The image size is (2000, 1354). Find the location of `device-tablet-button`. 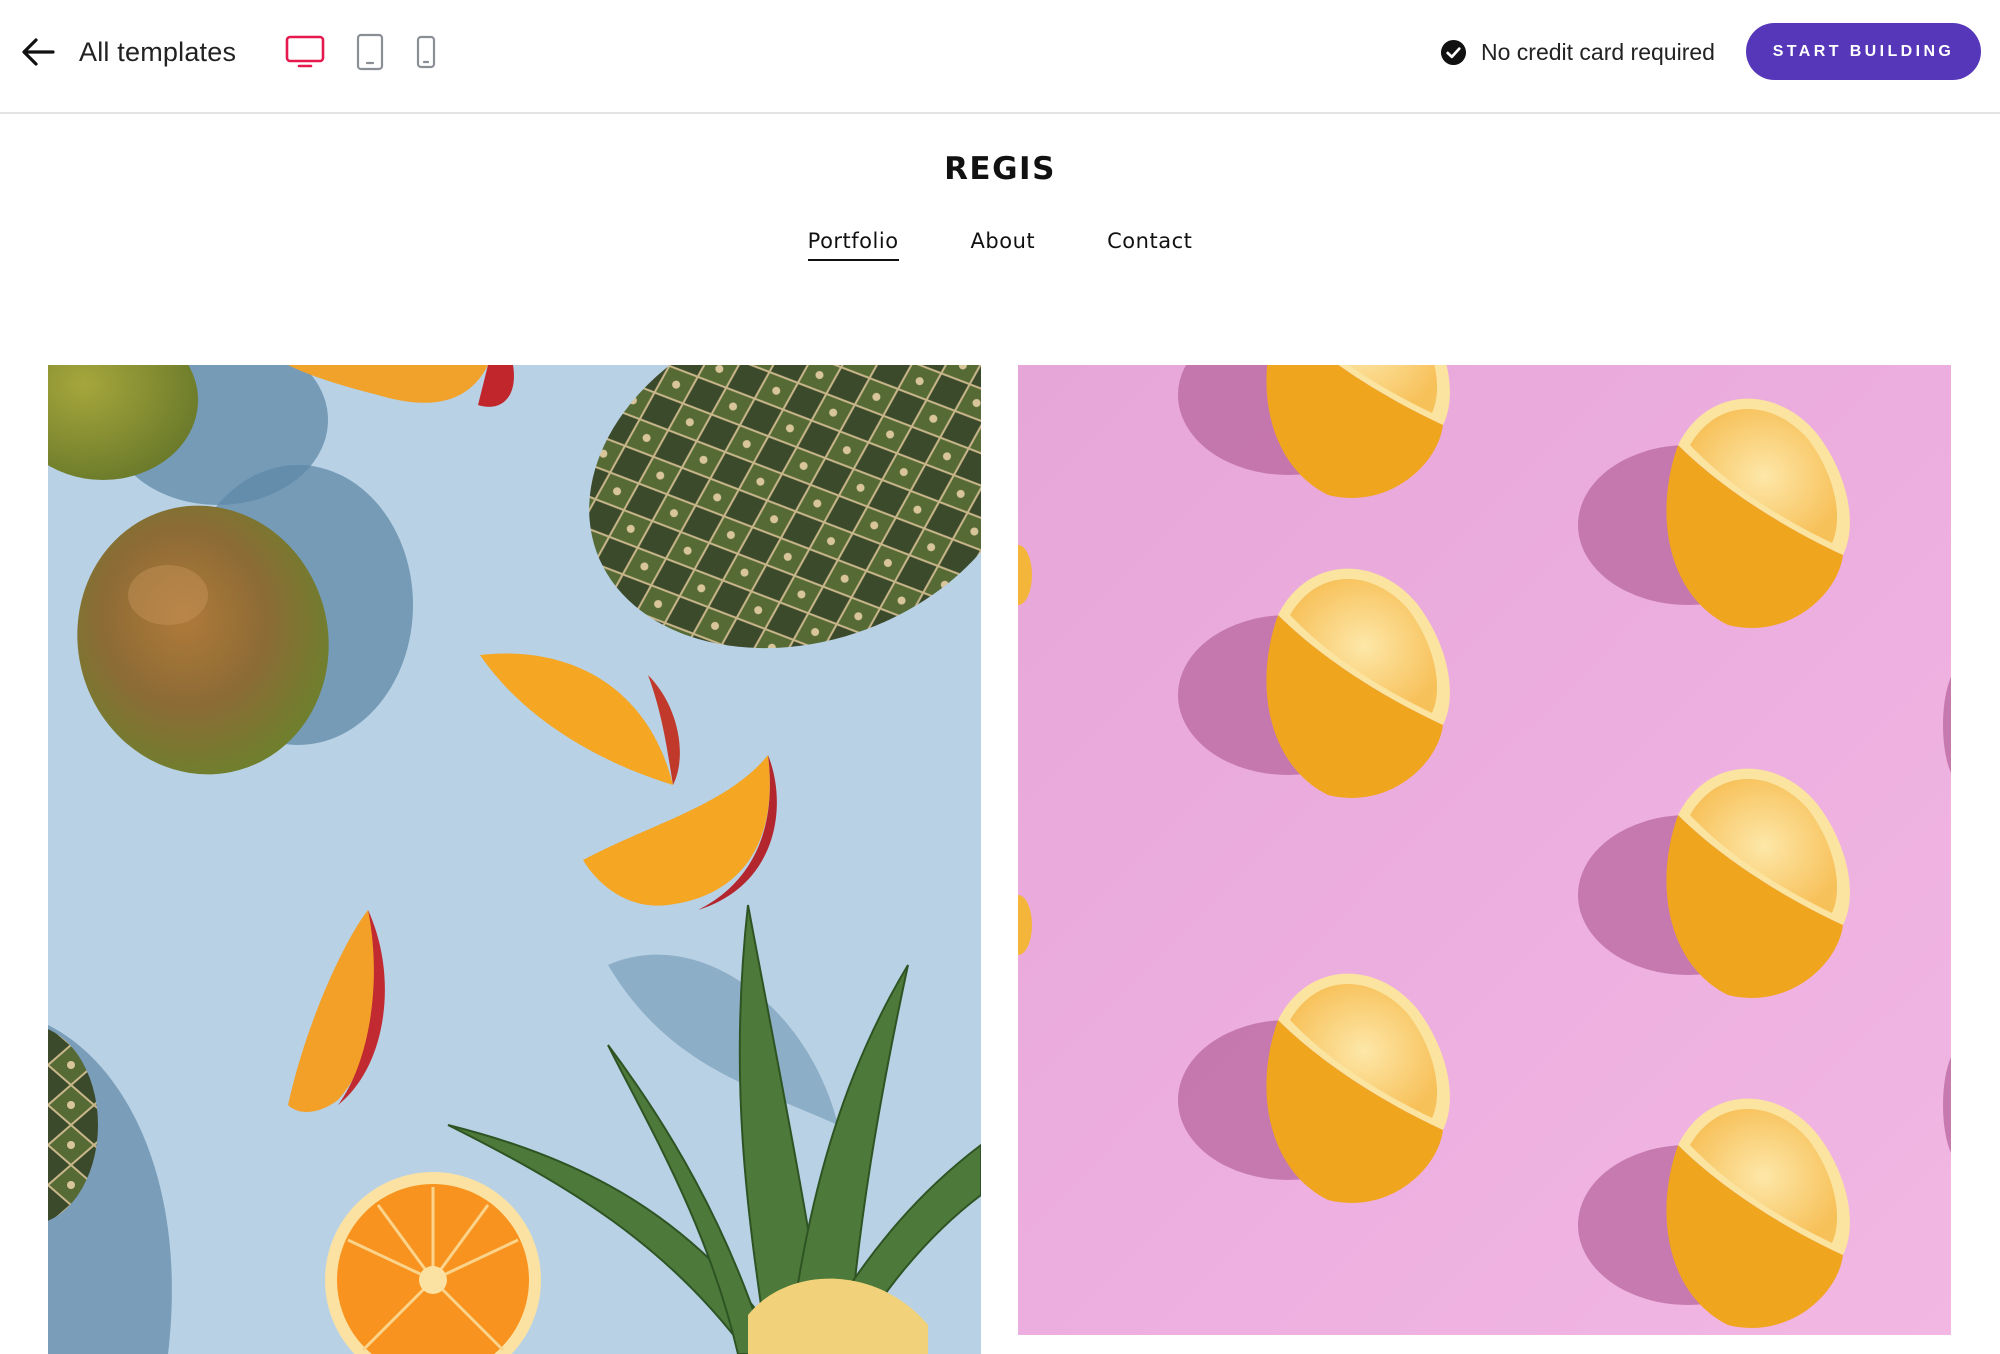

device-tablet-button is located at coordinates (370, 52).